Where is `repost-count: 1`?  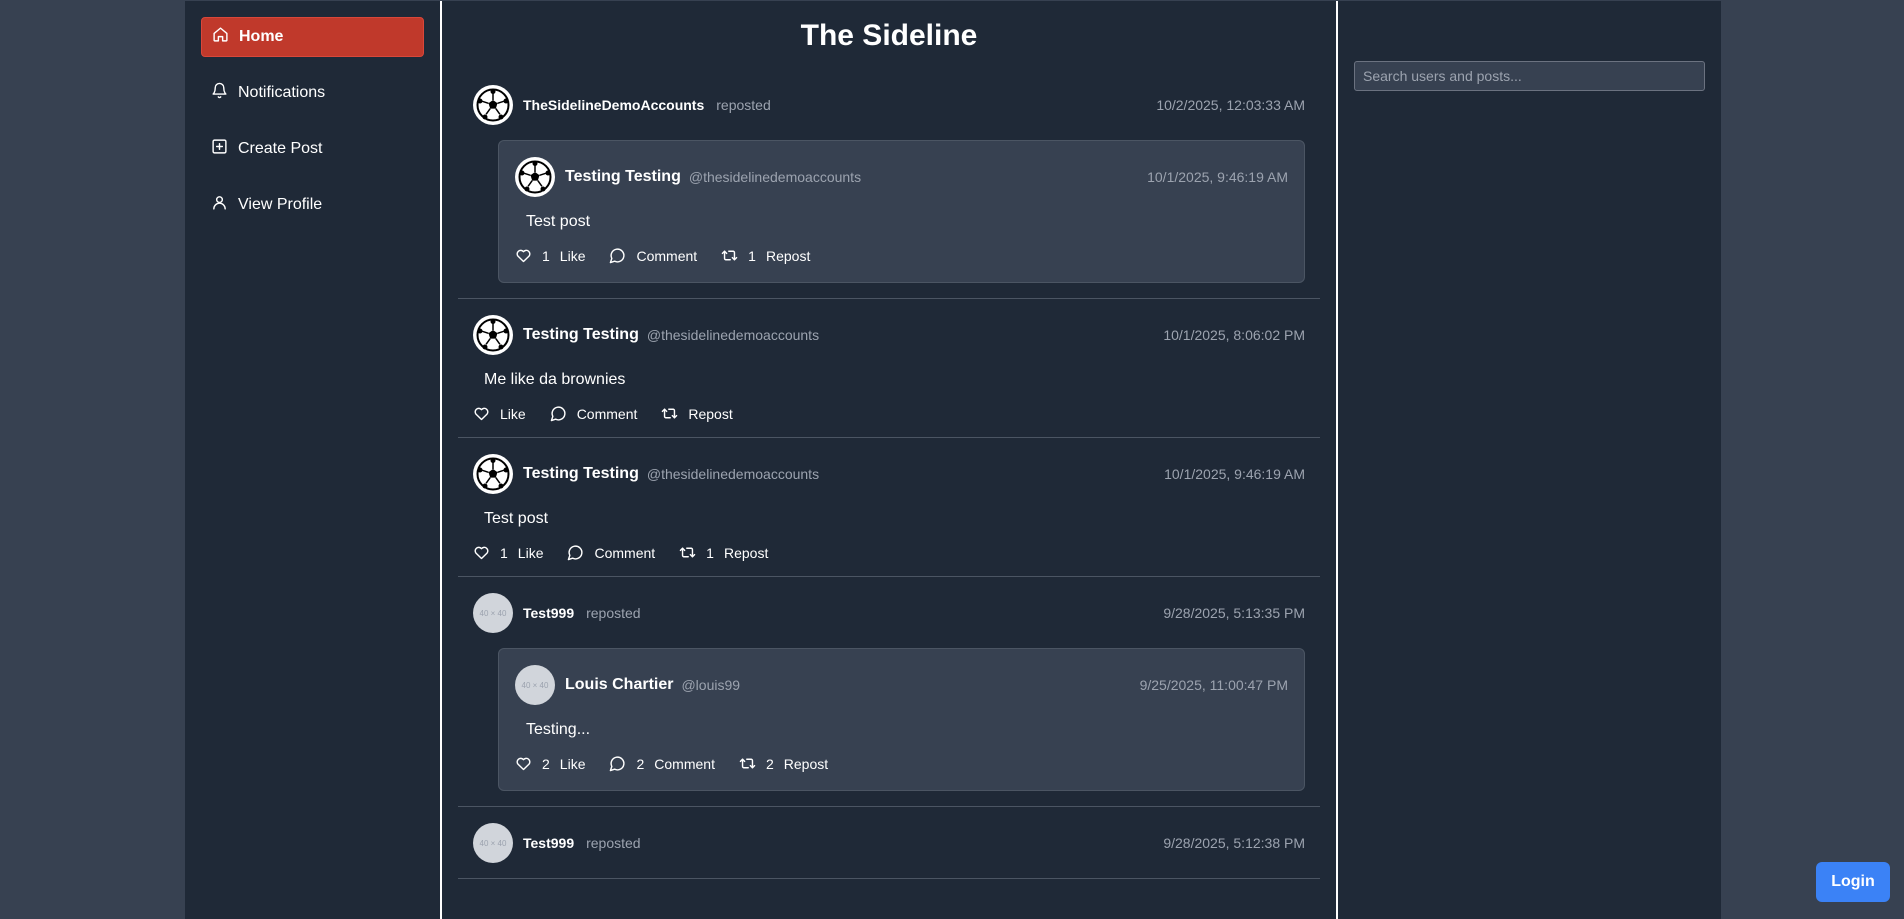 repost-count: 1 is located at coordinates (752, 255).